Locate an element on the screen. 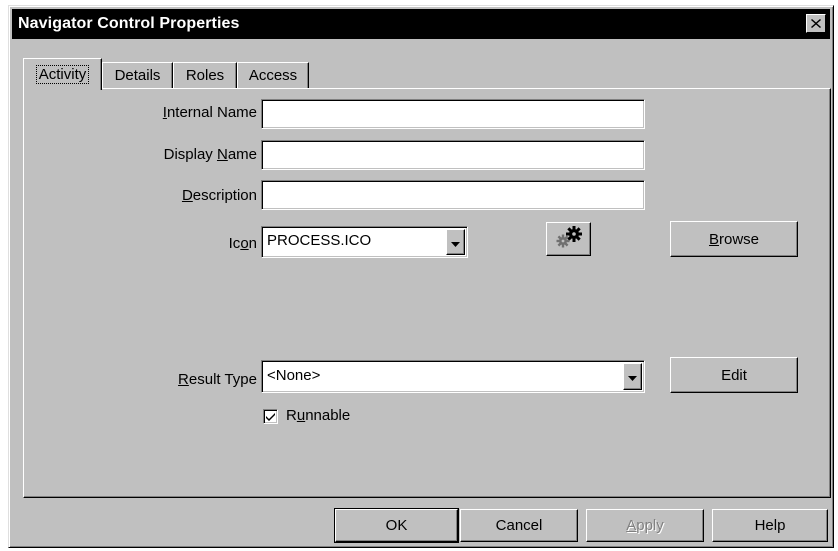  icon-dropdown-button is located at coordinates (455, 242).